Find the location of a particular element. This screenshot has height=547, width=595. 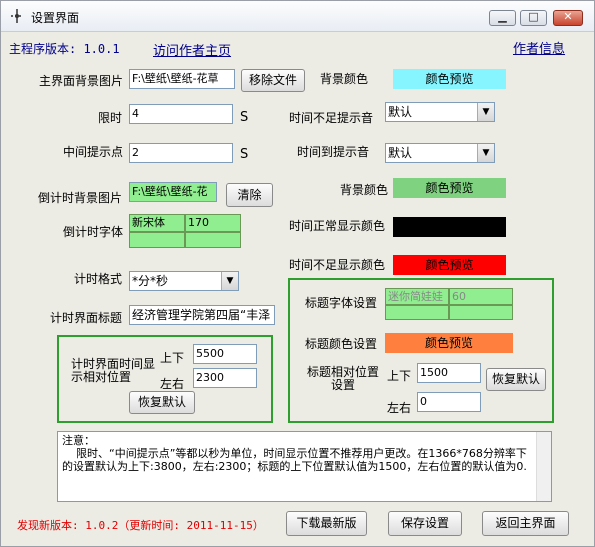

main-bg-label: 主界面背景图片 is located at coordinates (81, 81).